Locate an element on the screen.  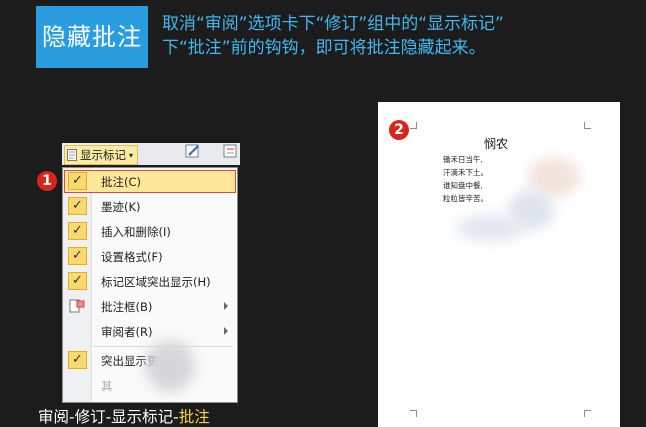
show-markup-label: 显示标记 is located at coordinates (103, 155).